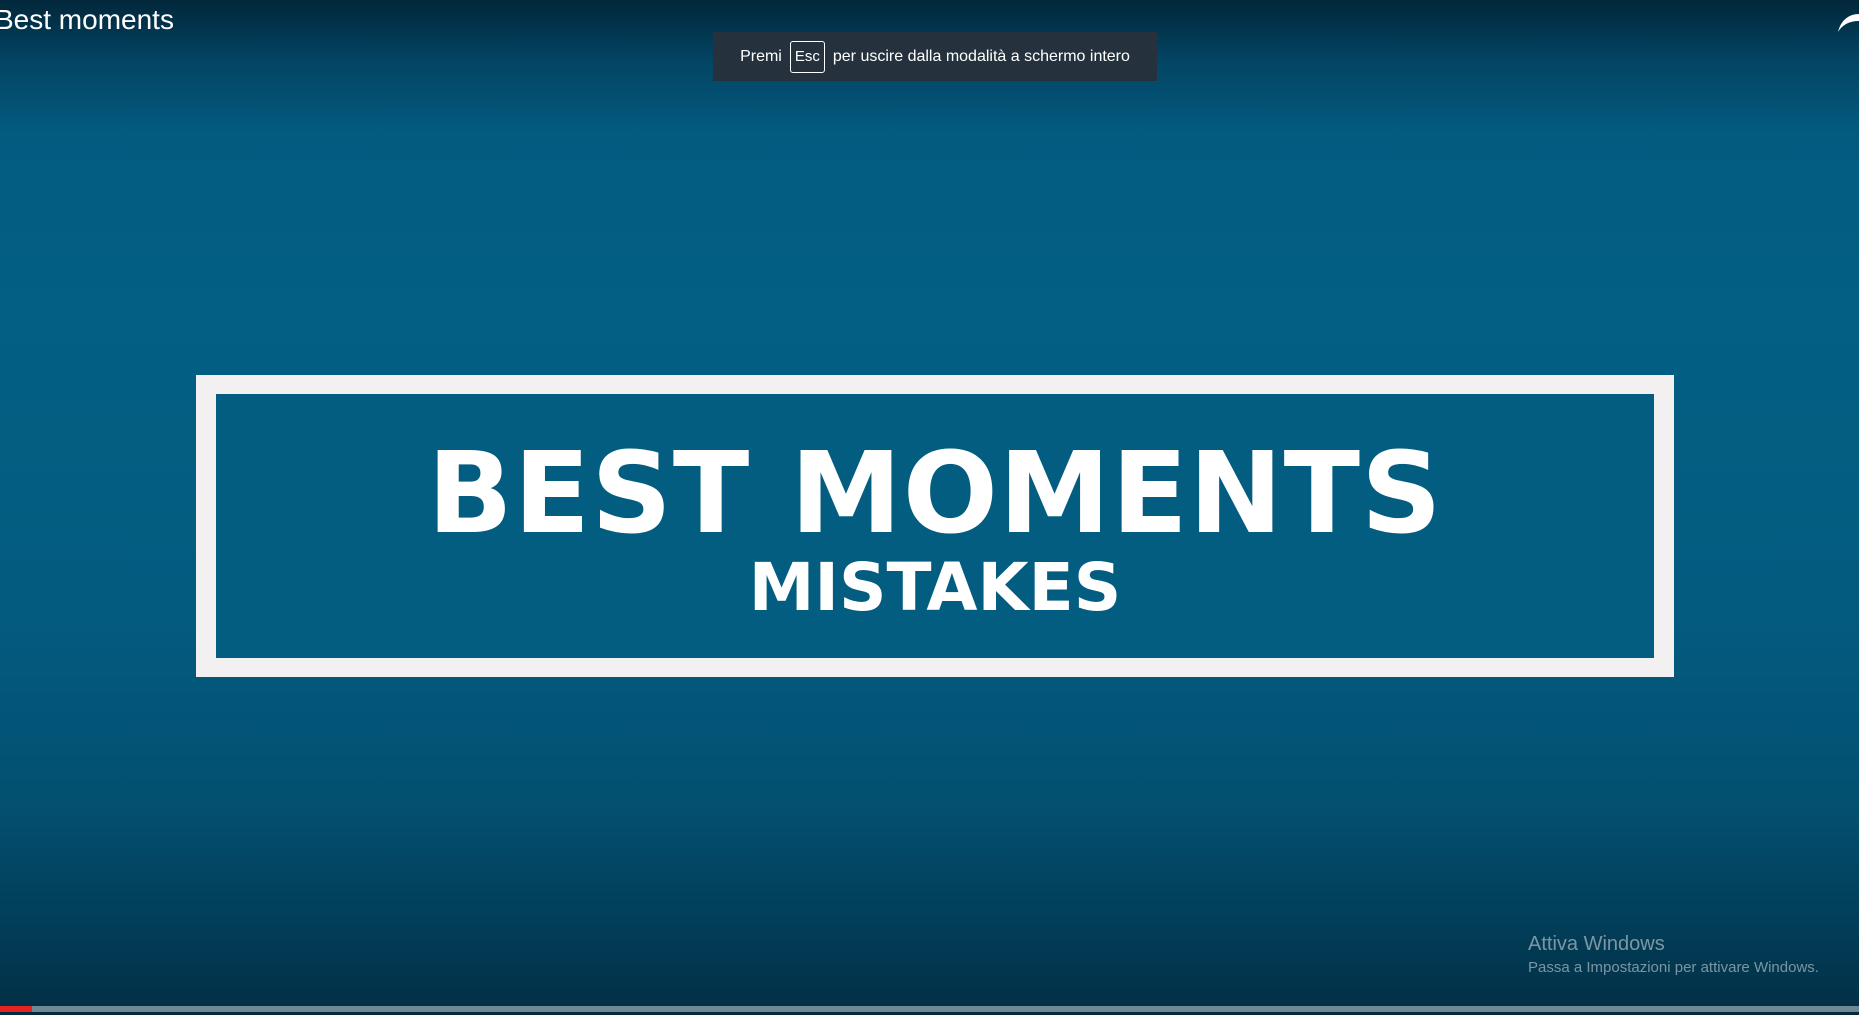  I want to click on esc-key-hint: Esc, so click(807, 56).